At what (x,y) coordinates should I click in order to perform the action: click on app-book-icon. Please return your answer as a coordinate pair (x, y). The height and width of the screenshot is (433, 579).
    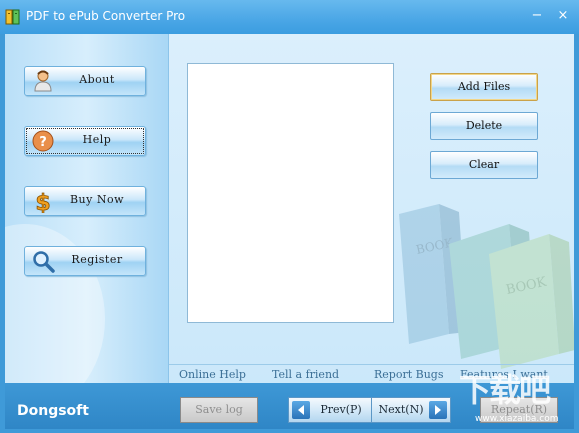
    Looking at the image, I should click on (13, 17).